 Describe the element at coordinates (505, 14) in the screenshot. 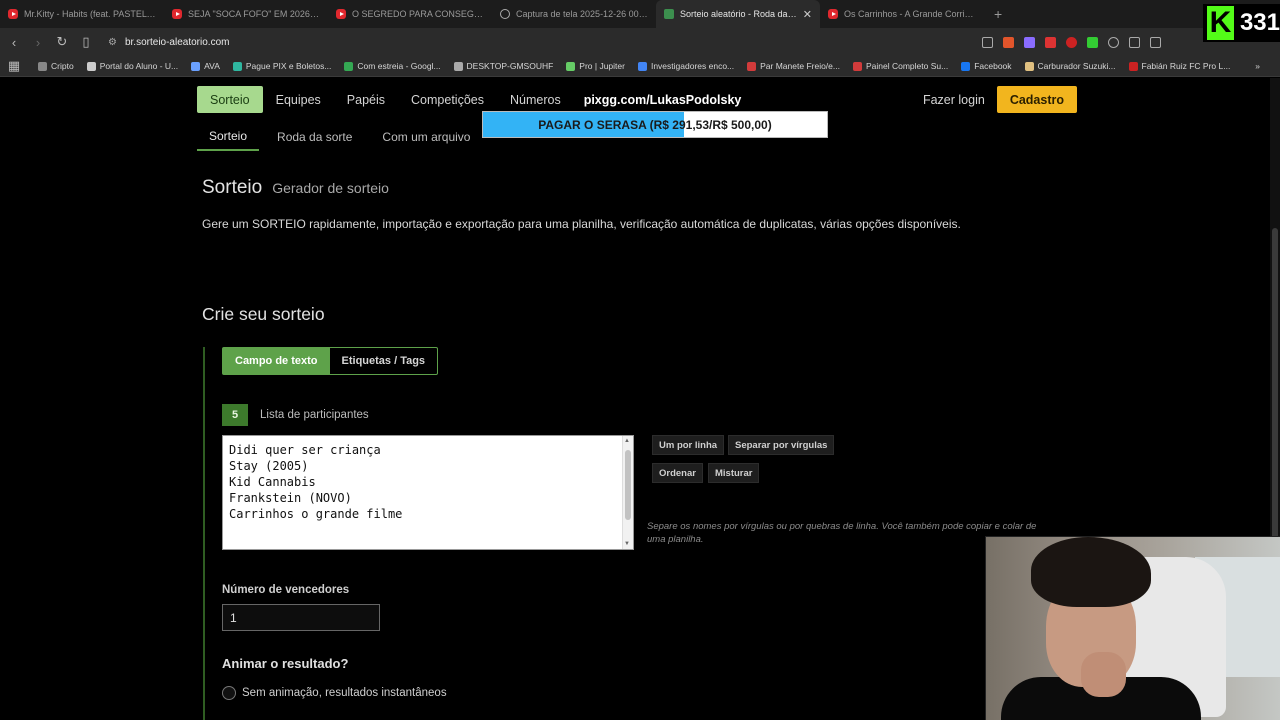

I see `globe-icon` at that location.